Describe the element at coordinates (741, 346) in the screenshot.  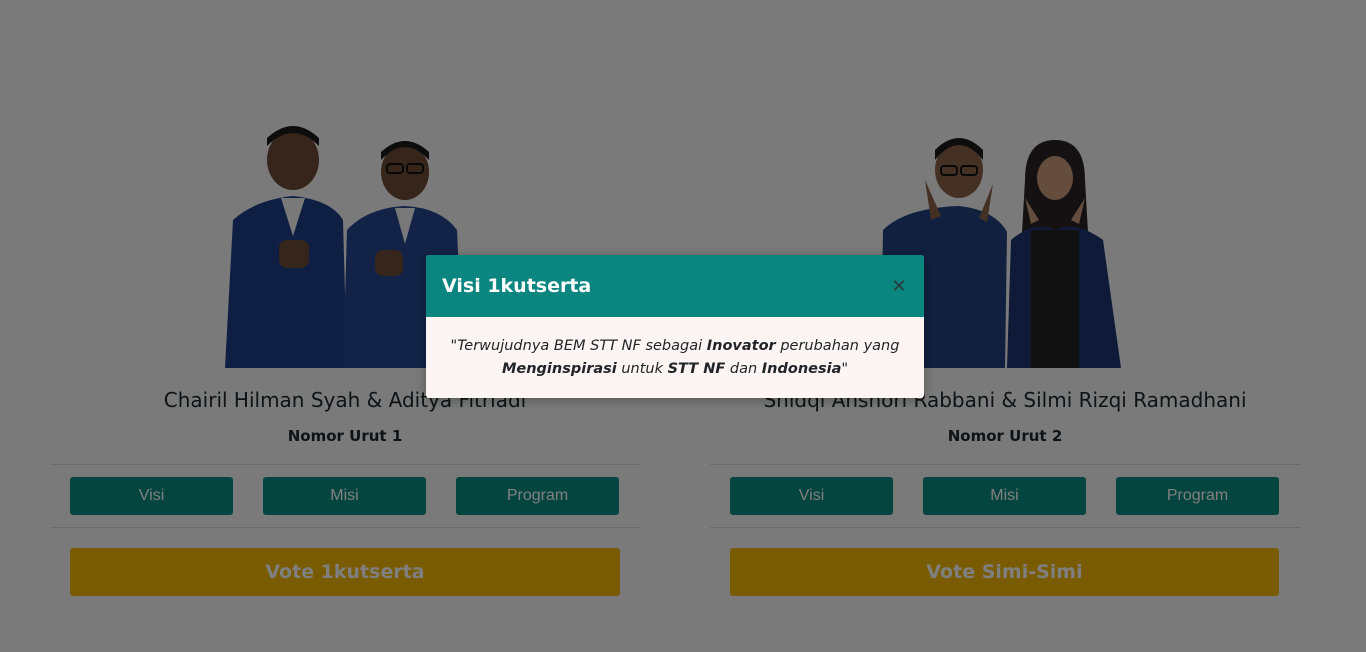
I see `quote-bold: Inovator` at that location.